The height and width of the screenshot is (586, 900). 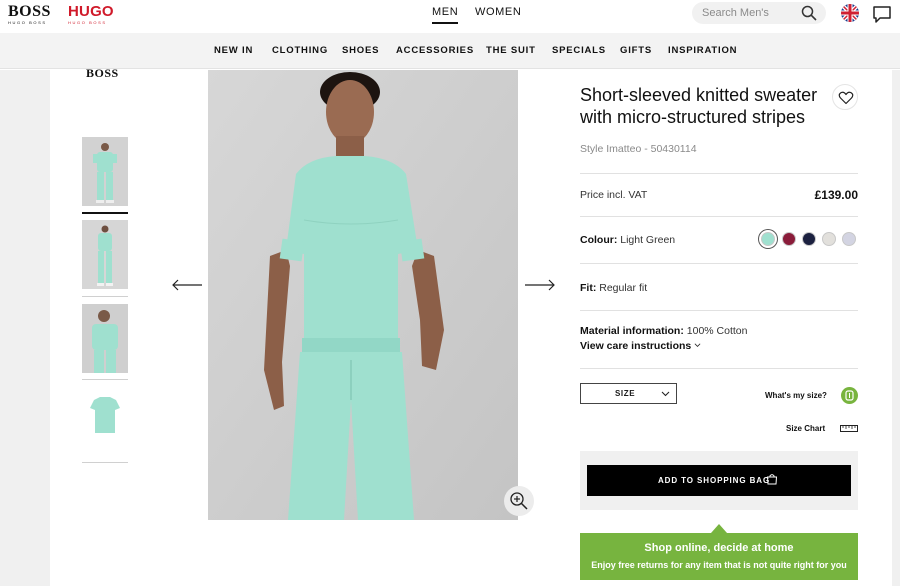 What do you see at coordinates (300, 50) in the screenshot?
I see `nav-item-clothing: CLOTHING` at bounding box center [300, 50].